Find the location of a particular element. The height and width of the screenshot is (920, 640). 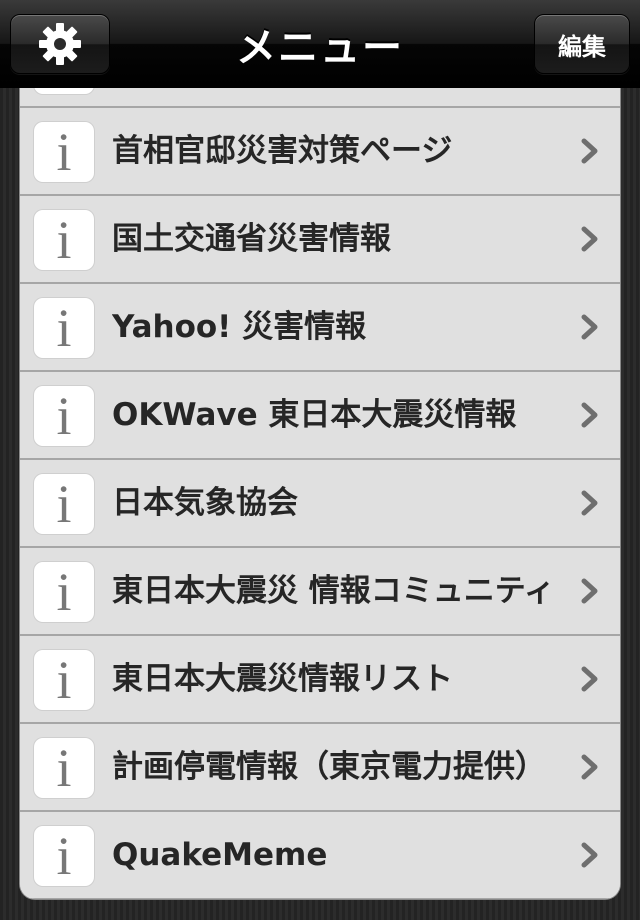

list-item: i 国土交通省災害情報 is located at coordinates (320, 240).